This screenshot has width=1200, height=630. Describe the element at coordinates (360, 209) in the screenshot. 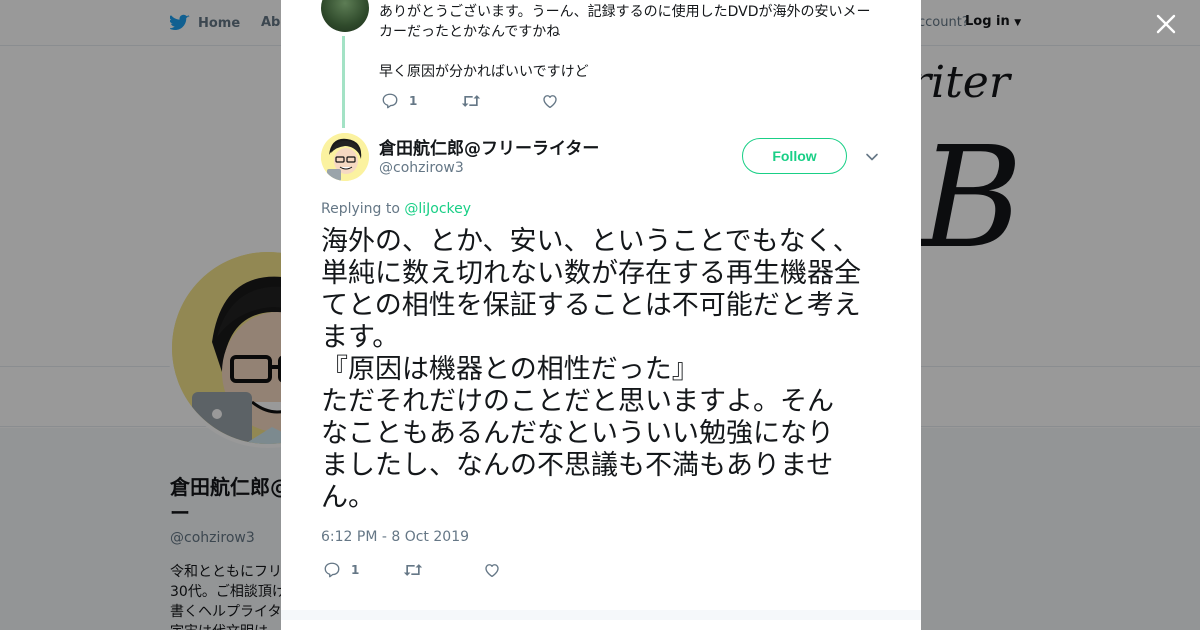

I see `replying-to-prefix: Replying to` at that location.